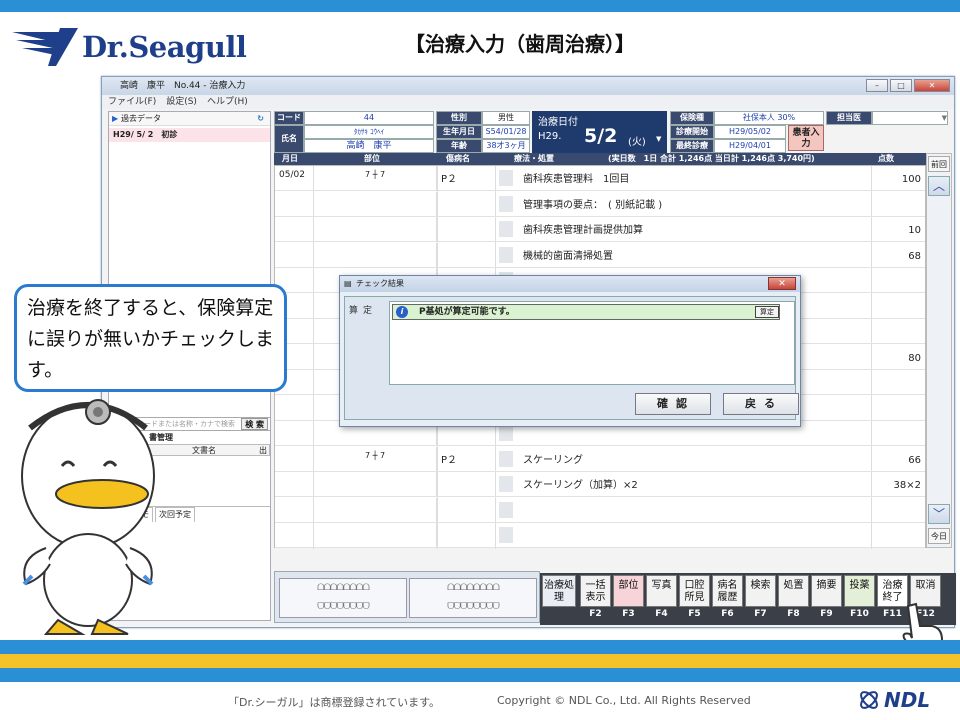  Describe the element at coordinates (694, 591) in the screenshot. I see `fkey-f5: 口腔所見` at that location.